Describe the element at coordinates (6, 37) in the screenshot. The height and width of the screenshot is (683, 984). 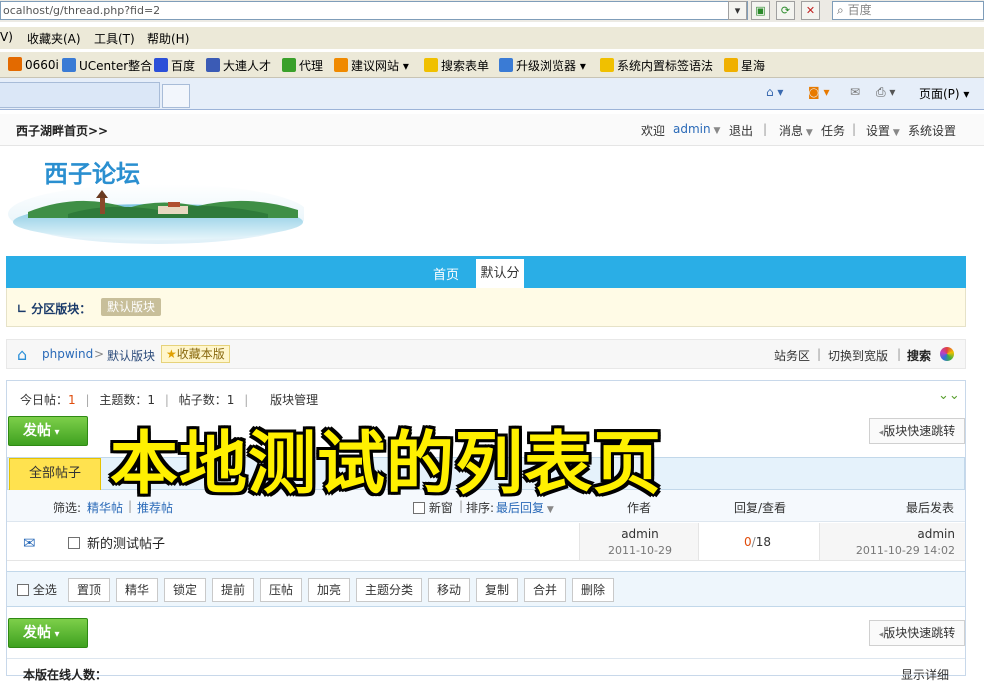
I see `menu-view: V)` at that location.